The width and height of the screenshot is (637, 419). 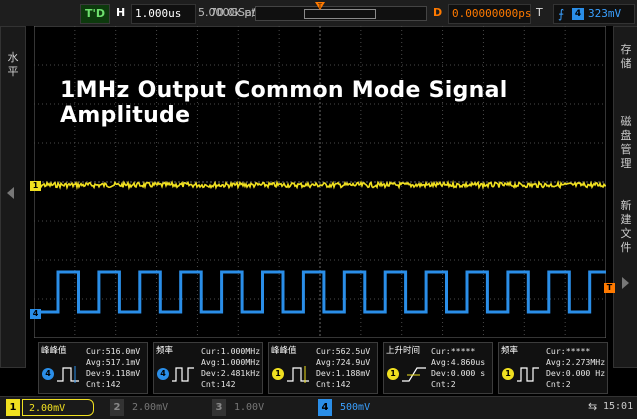 I want to click on ch1-scale-tab: 1 2.00mV, so click(x=51, y=407).